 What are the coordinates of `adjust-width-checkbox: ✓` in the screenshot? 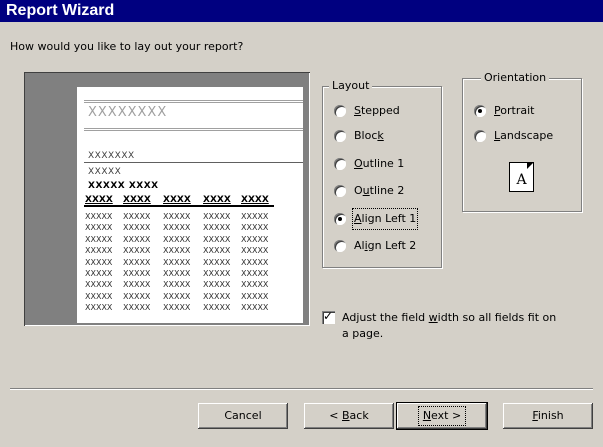 It's located at (328, 316).